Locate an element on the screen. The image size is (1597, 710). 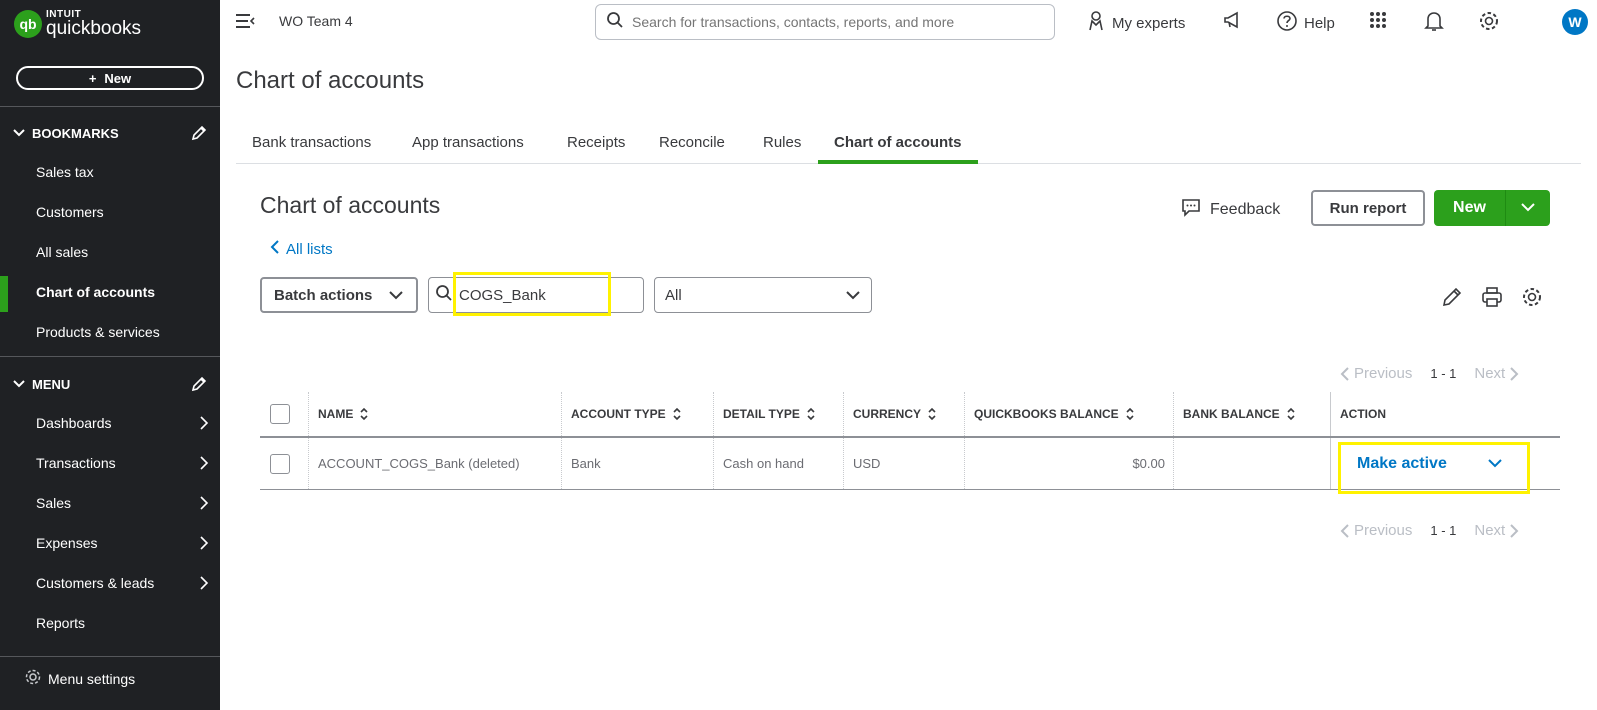
edit-pencil-icon is located at coordinates (1452, 297).